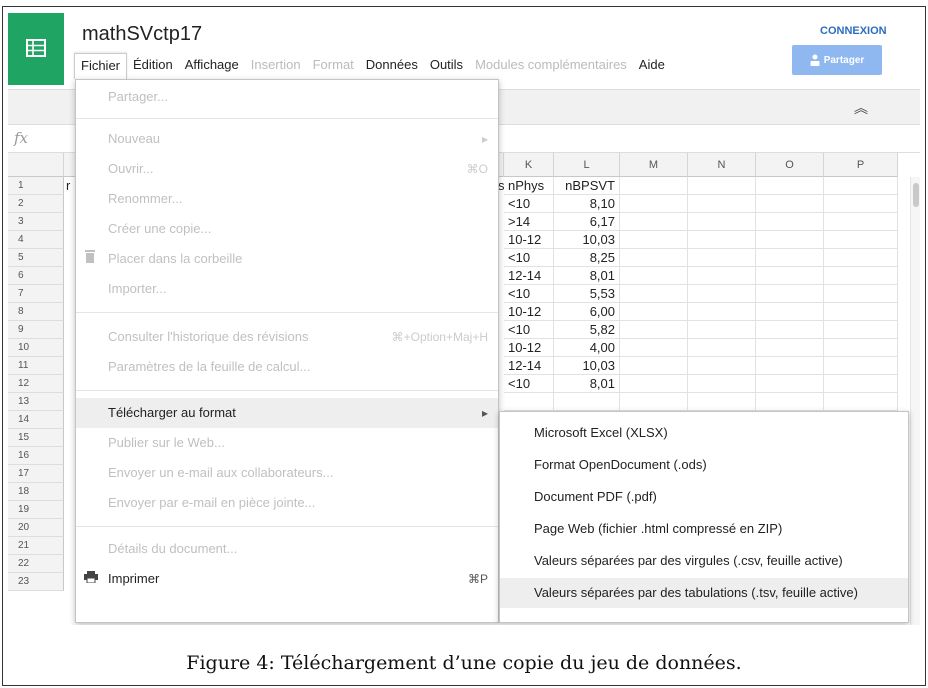 The height and width of the screenshot is (688, 928). I want to click on menu-insertion: Insertion, so click(276, 66).